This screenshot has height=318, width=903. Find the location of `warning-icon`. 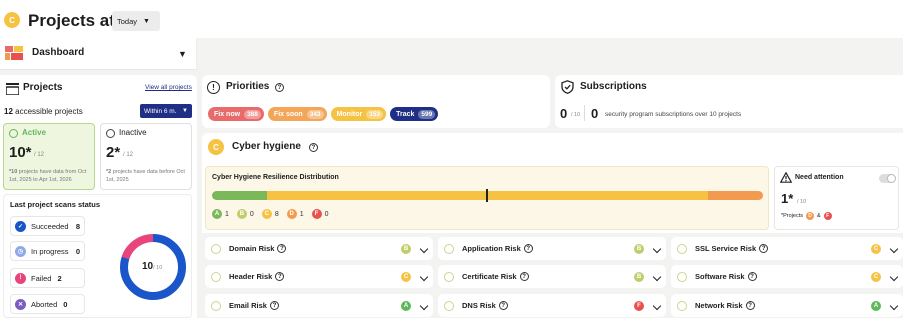

warning-icon is located at coordinates (786, 178).